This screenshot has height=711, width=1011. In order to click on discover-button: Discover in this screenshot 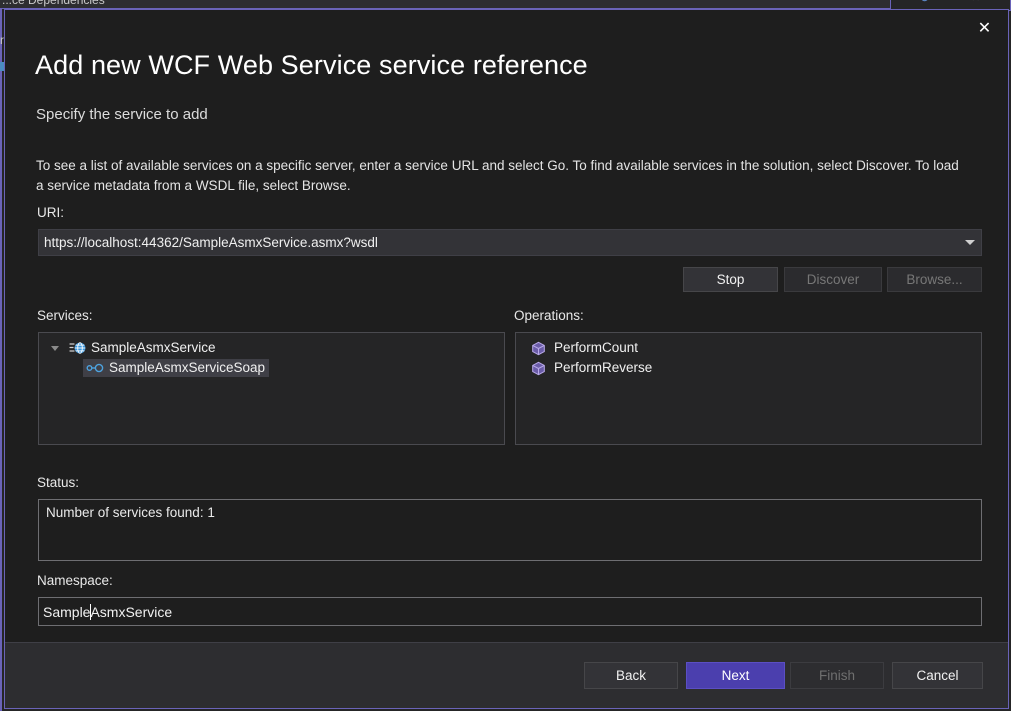, I will do `click(833, 279)`.